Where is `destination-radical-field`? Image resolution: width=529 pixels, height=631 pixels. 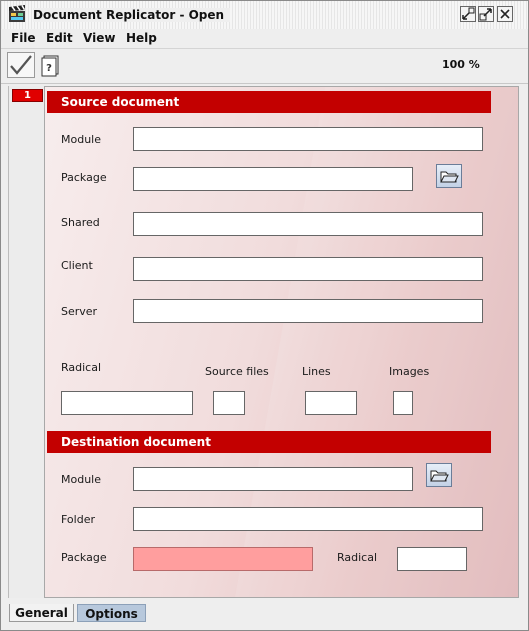 destination-radical-field is located at coordinates (432, 559).